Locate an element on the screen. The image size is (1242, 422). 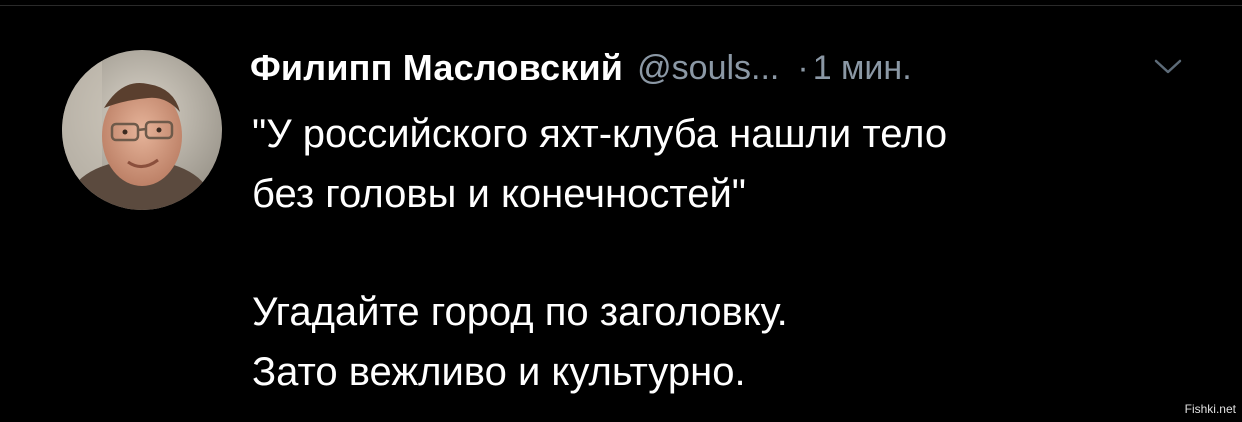
top-divider is located at coordinates (621, 5).